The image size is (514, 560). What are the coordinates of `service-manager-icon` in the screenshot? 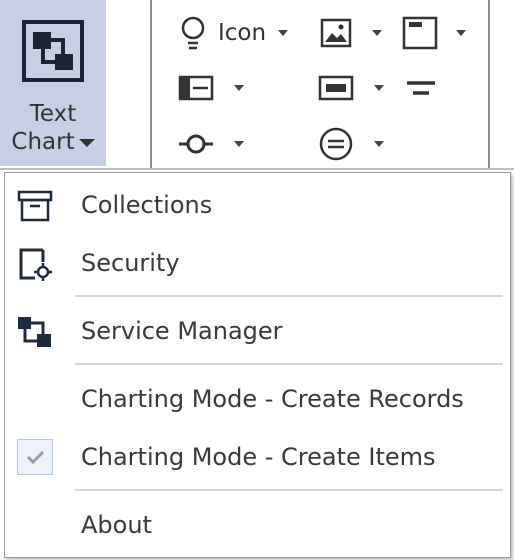 It's located at (34, 332).